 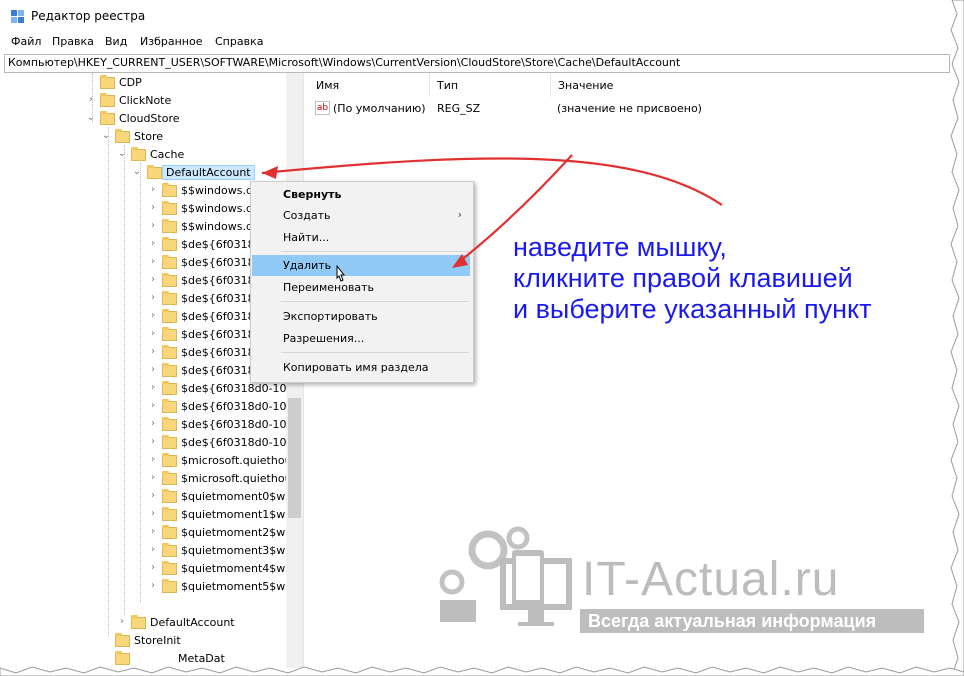 I want to click on column-name: Имя, so click(x=369, y=85).